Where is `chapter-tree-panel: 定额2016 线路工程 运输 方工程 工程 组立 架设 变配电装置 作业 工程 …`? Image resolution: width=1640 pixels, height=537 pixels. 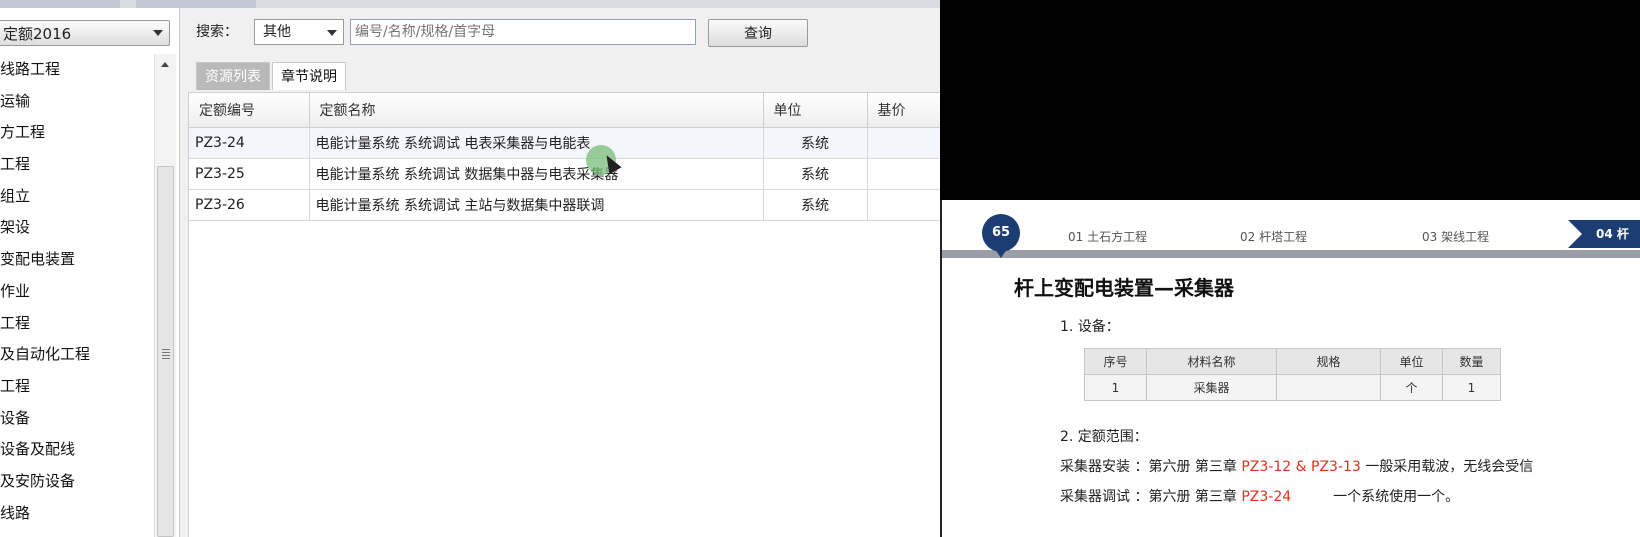 chapter-tree-panel: 定额2016 线路工程 运输 方工程 工程 组立 架设 变配电装置 作业 工程 … is located at coordinates (90, 272).